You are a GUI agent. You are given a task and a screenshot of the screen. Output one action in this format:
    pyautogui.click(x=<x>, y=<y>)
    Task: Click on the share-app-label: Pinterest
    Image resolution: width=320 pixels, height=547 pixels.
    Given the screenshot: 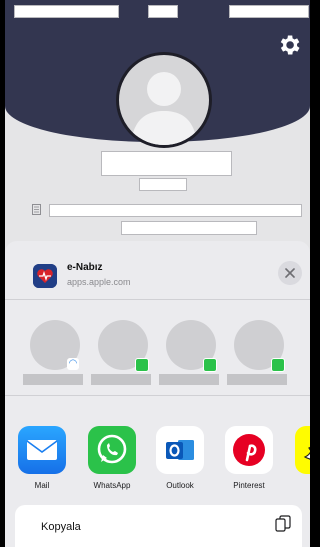 What is the action you would take?
    pyautogui.click(x=249, y=485)
    